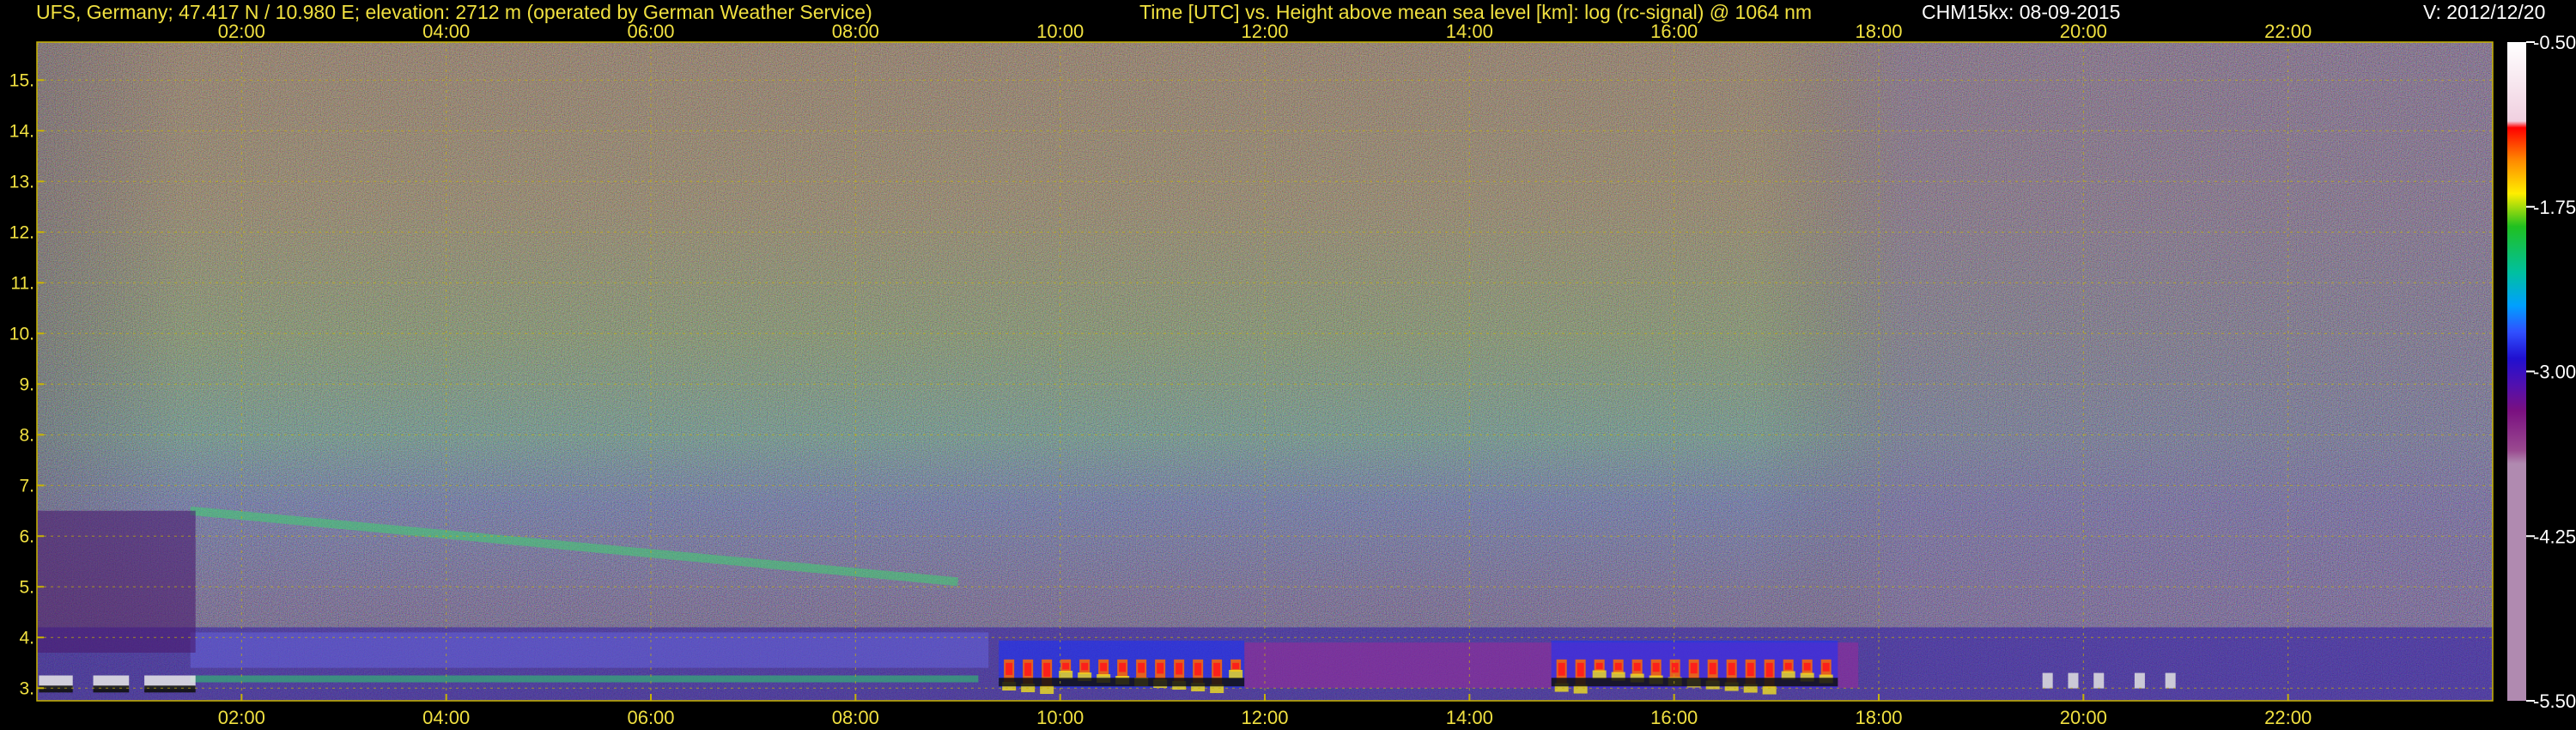 This screenshot has width=2576, height=730. Describe the element at coordinates (22, 283) in the screenshot. I see `y-tick-label: 11.` at that location.